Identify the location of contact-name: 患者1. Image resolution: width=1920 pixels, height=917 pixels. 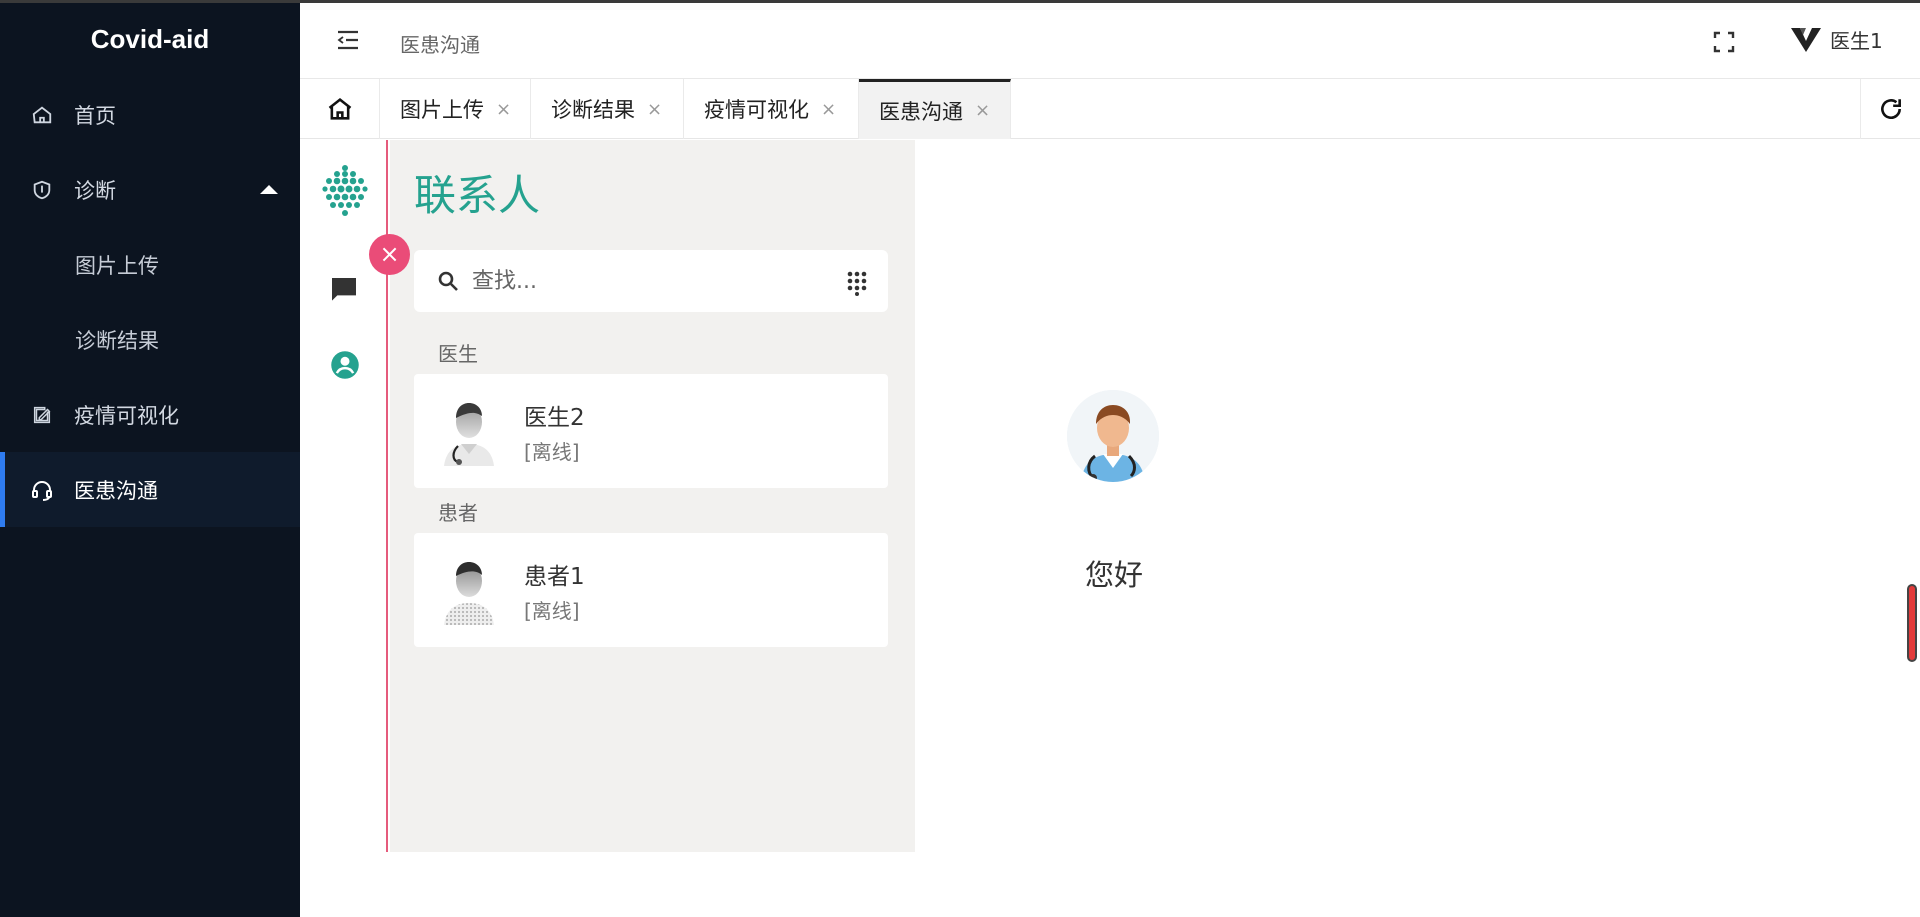
(554, 577).